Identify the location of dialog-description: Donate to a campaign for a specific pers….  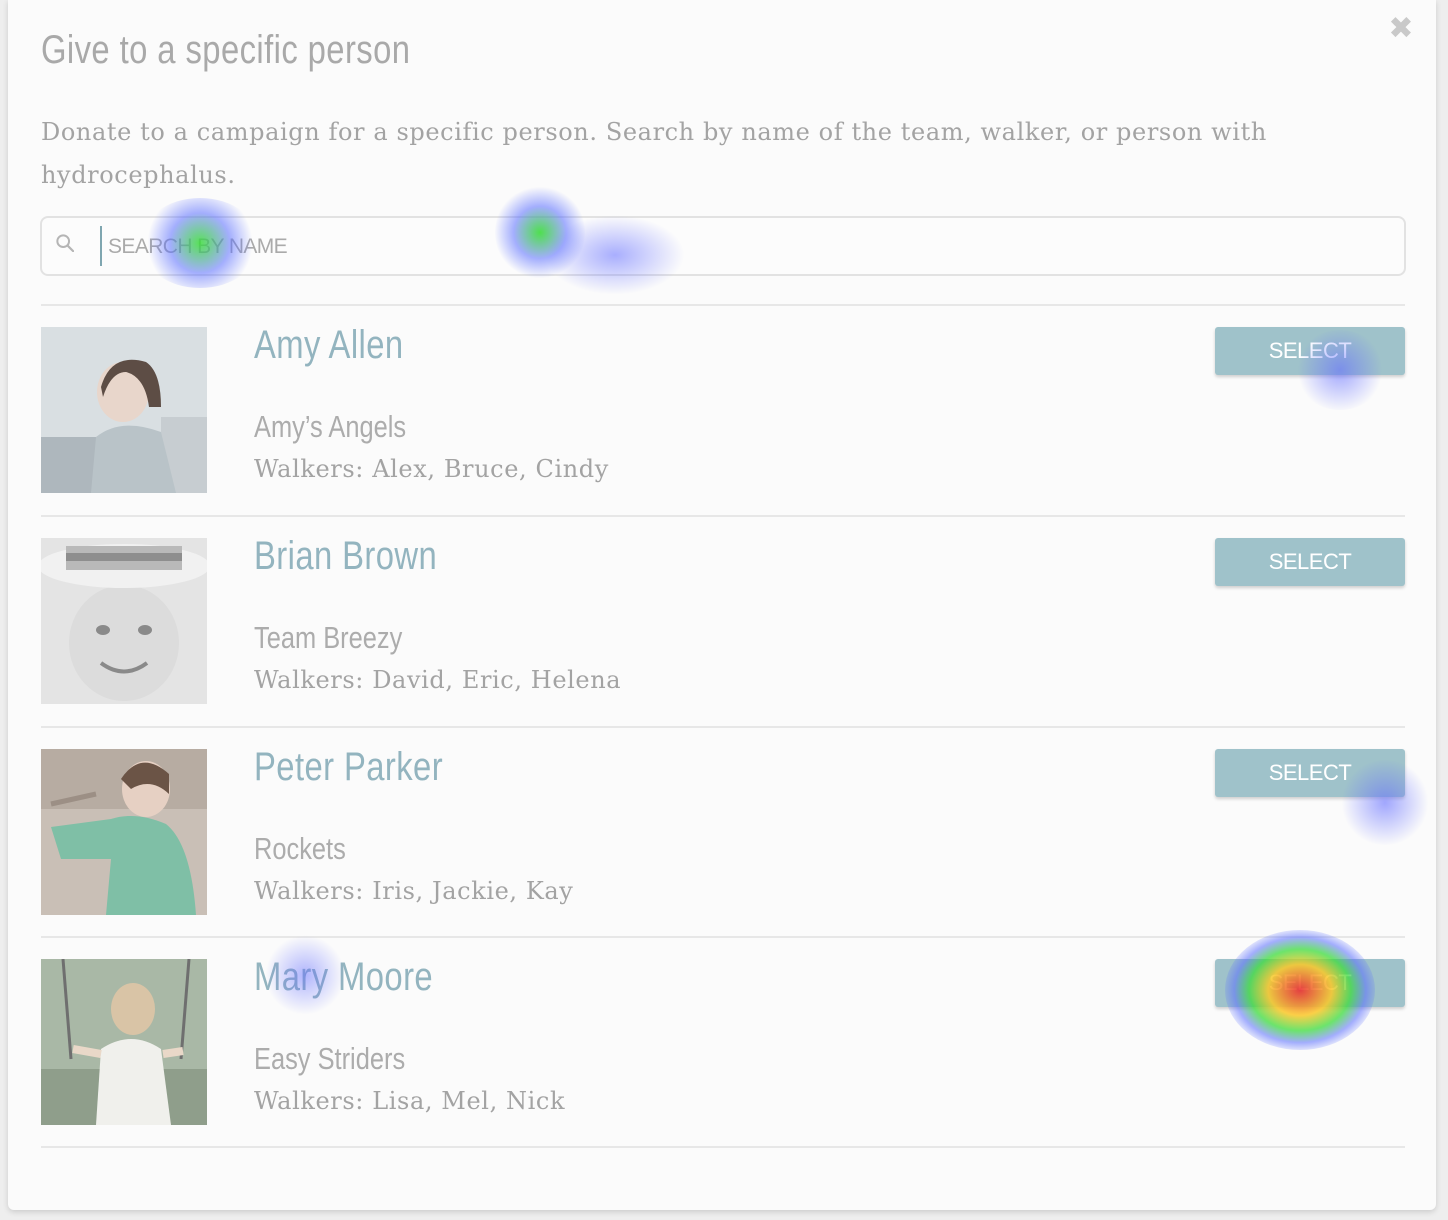
(654, 153).